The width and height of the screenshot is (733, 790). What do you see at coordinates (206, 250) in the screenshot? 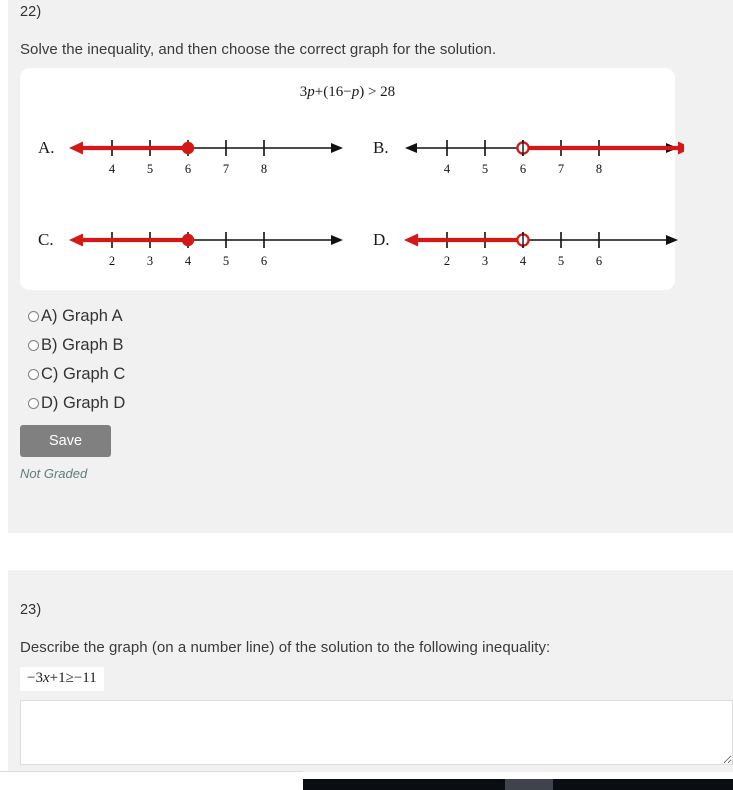
I see `graph-c-numberline: 2 3 4 5 6` at bounding box center [206, 250].